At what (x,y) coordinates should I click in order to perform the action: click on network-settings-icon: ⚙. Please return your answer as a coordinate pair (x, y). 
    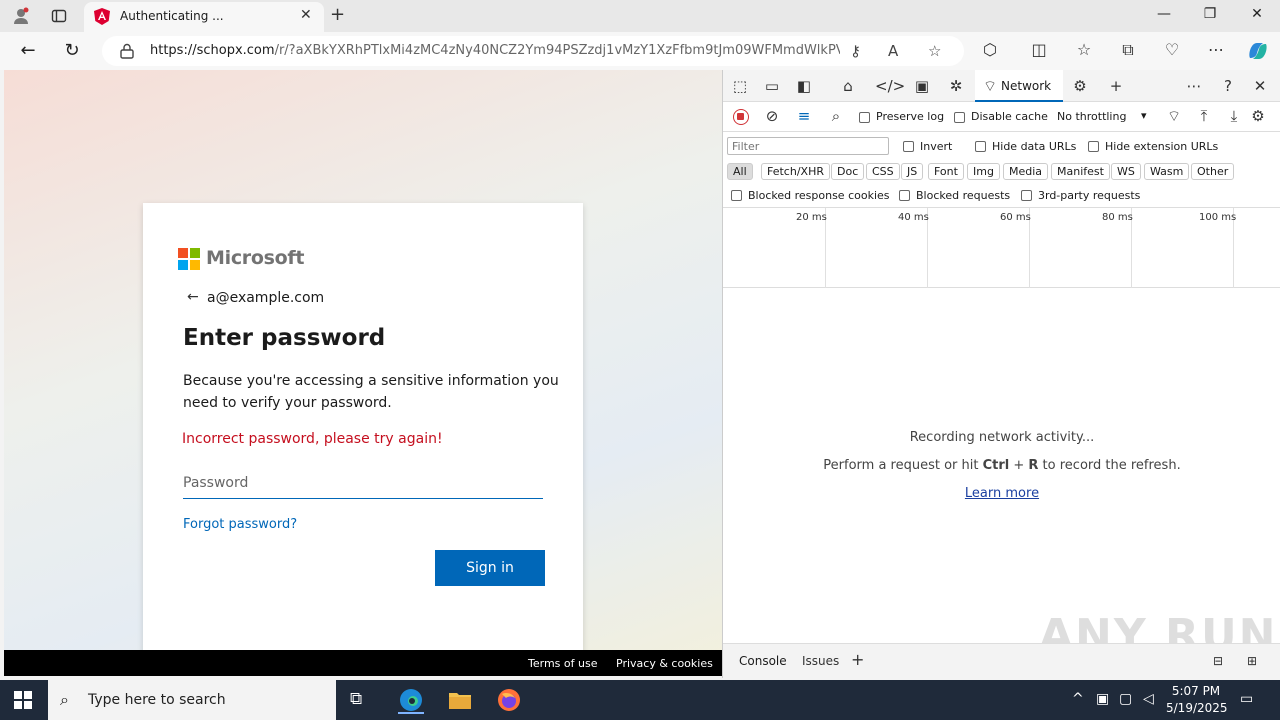
    Looking at the image, I should click on (1258, 116).